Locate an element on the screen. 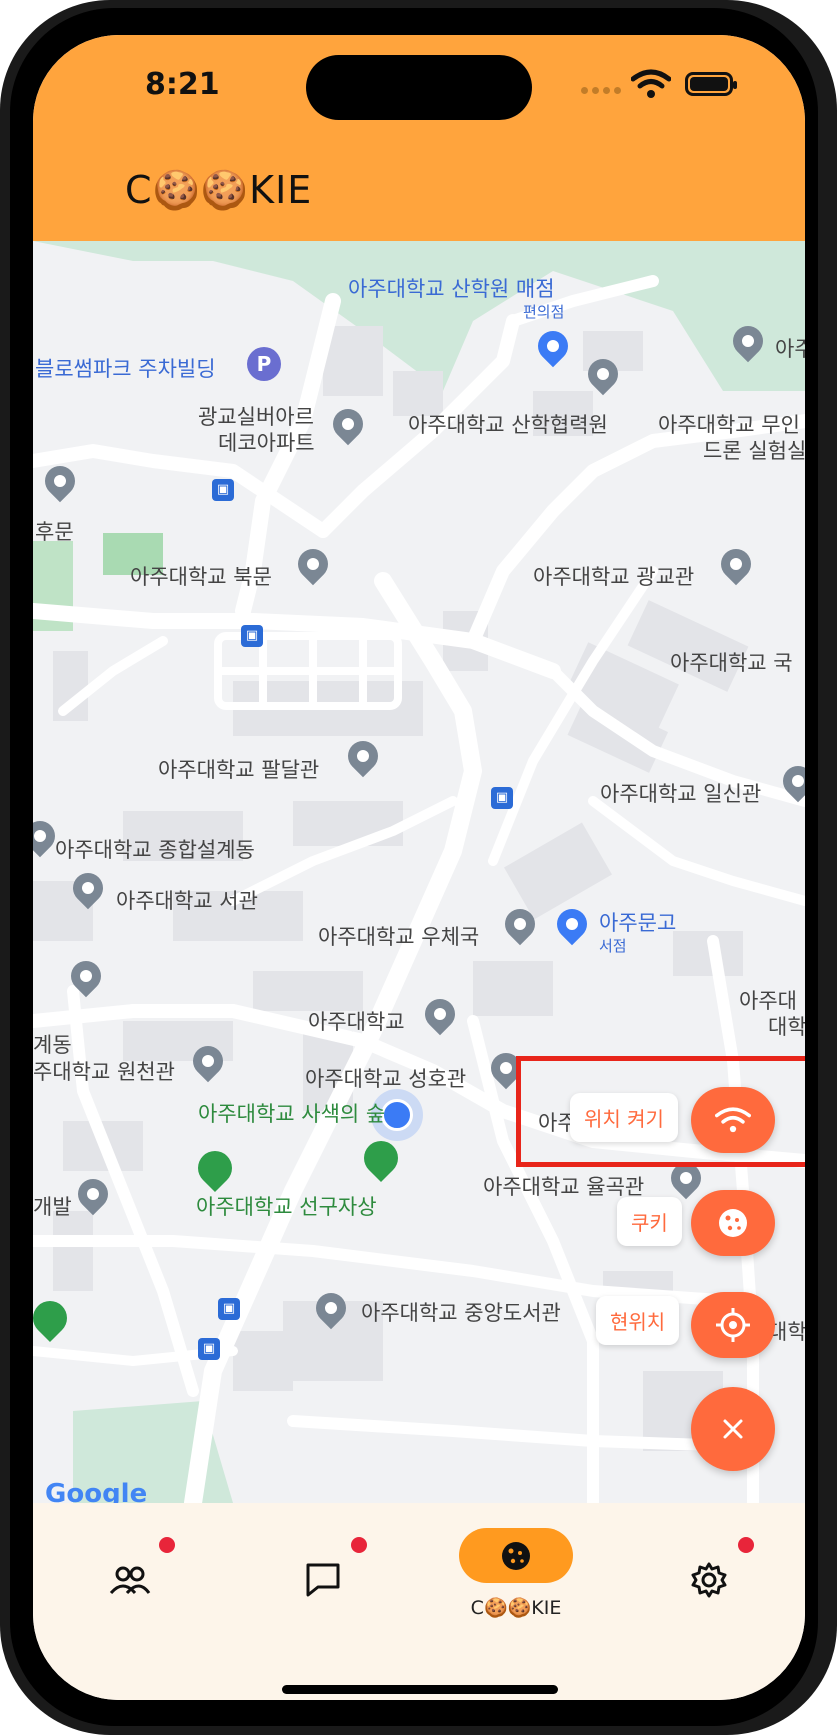 This screenshot has width=837, height=1735. current-location-label: 현위치 is located at coordinates (638, 1320).